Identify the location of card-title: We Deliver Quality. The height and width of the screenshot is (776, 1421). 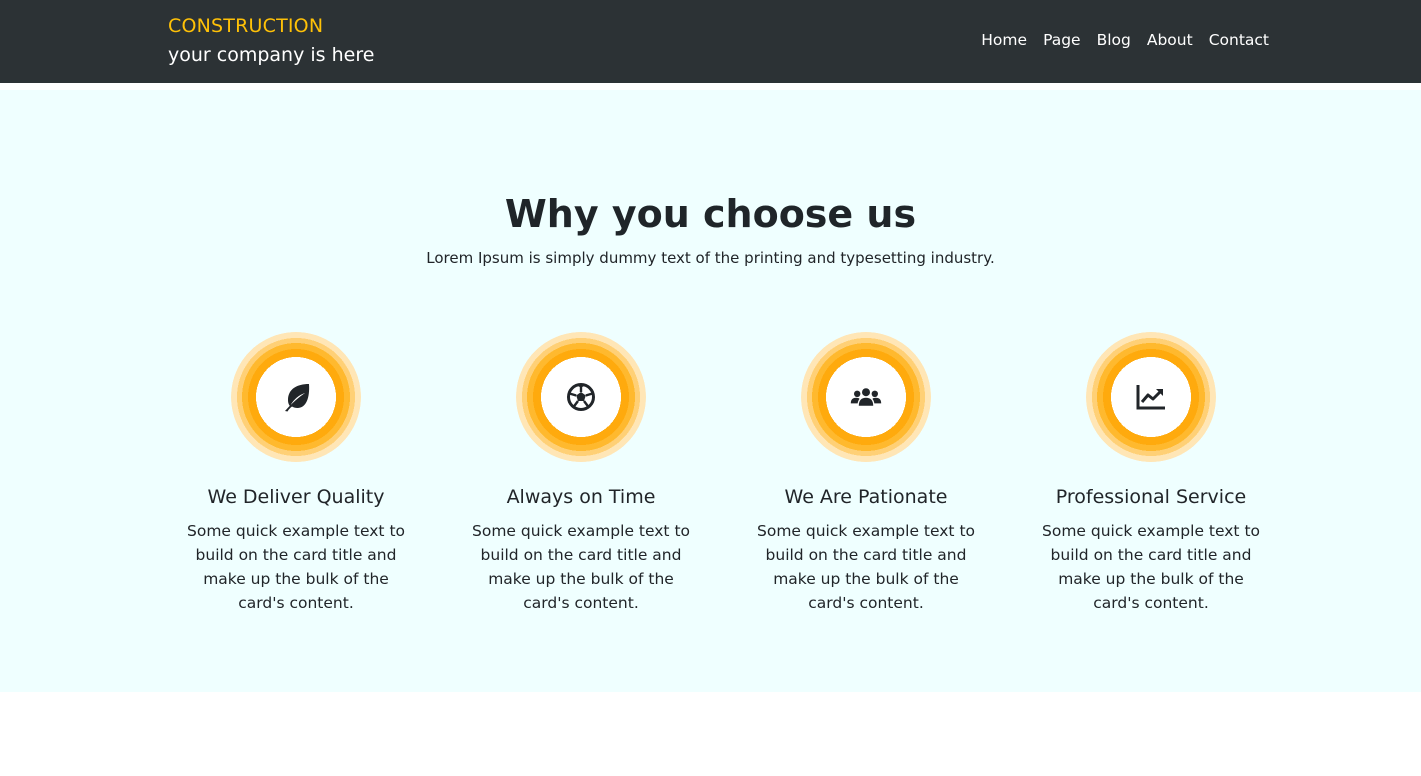
(296, 497).